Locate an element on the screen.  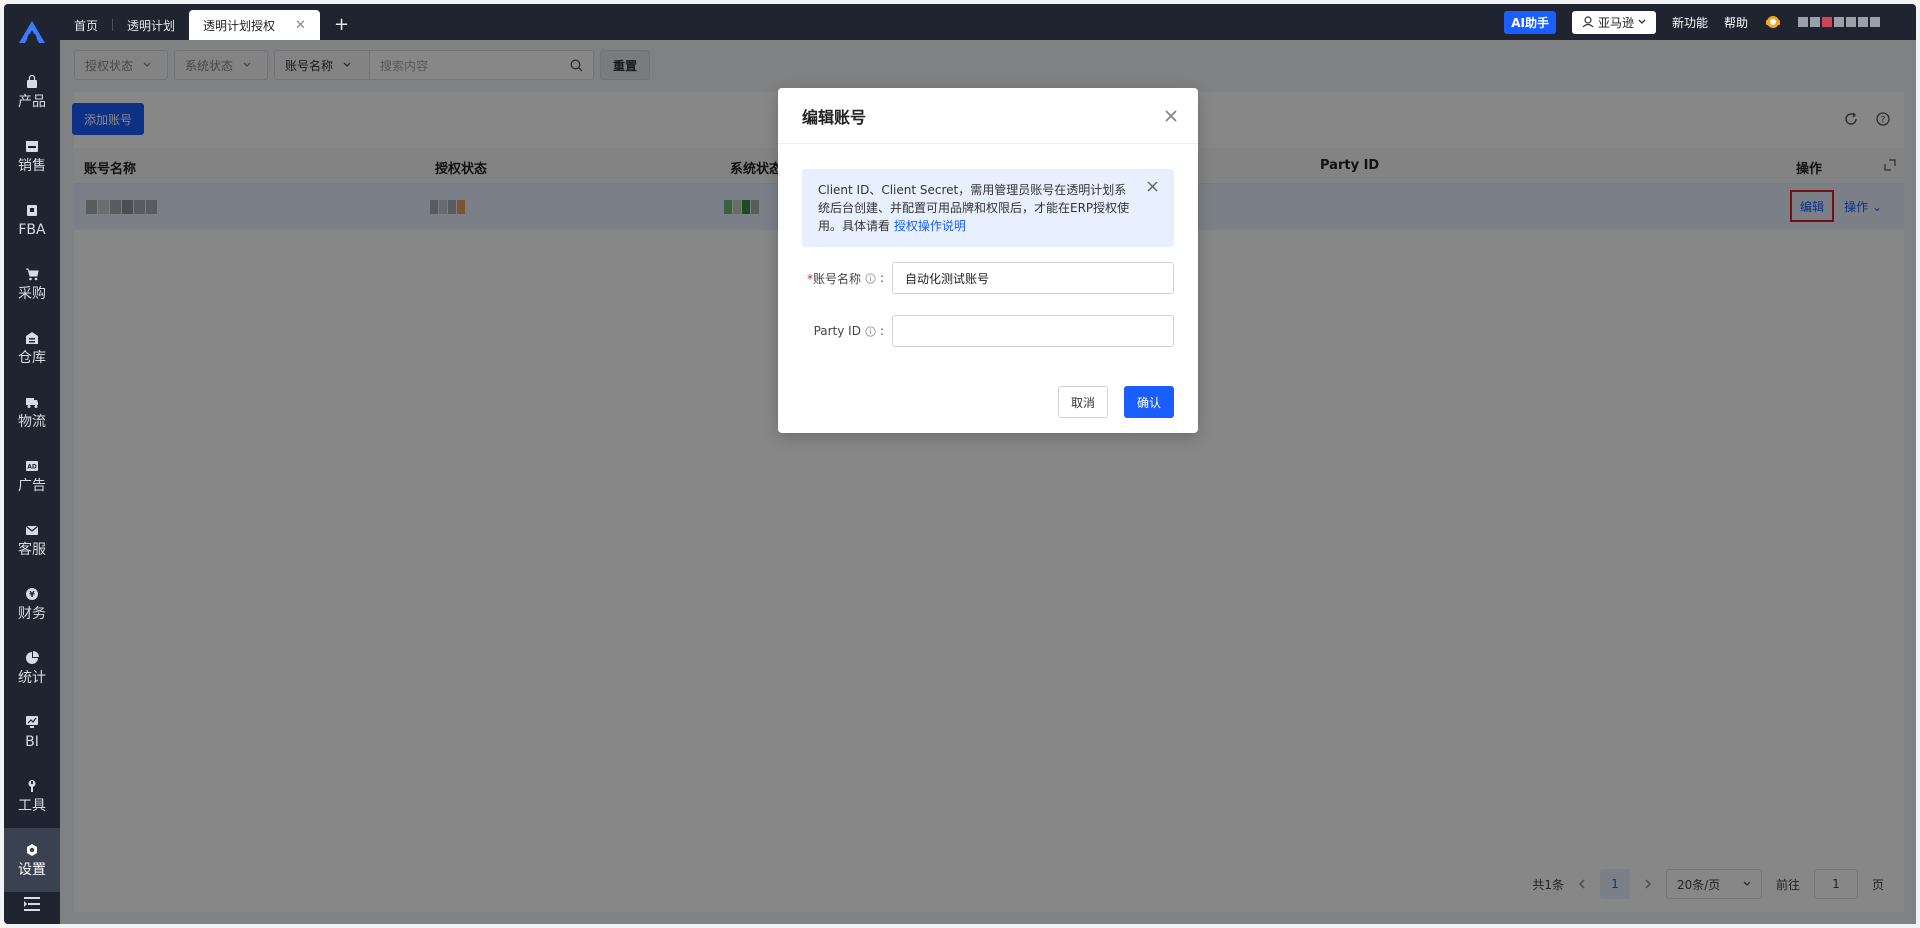
sidebar-item-label: FBA is located at coordinates (32, 230).